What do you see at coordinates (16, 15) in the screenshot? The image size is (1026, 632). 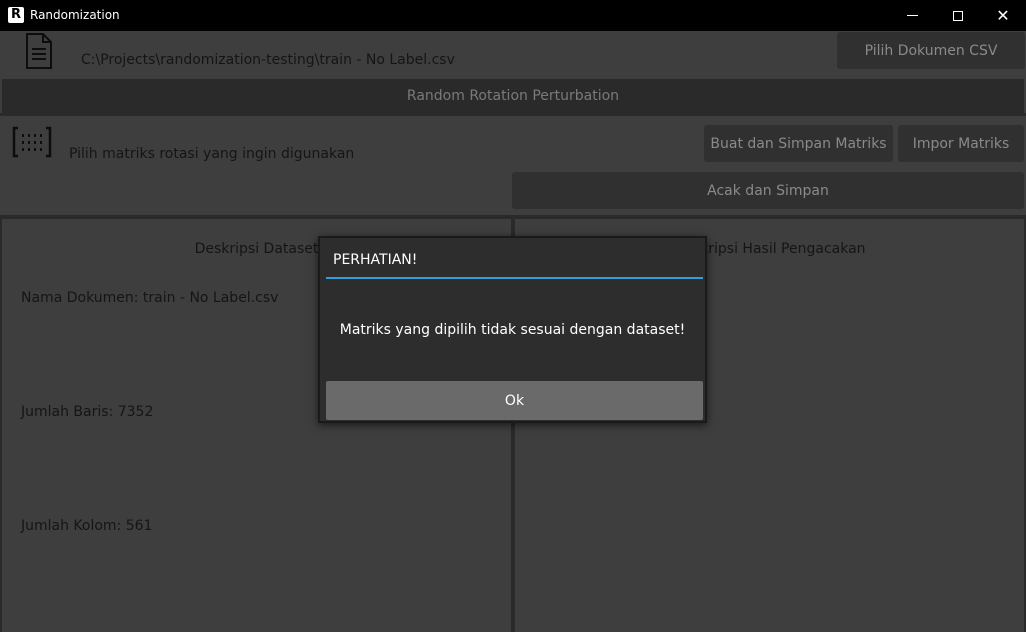 I see `app-r-icon` at bounding box center [16, 15].